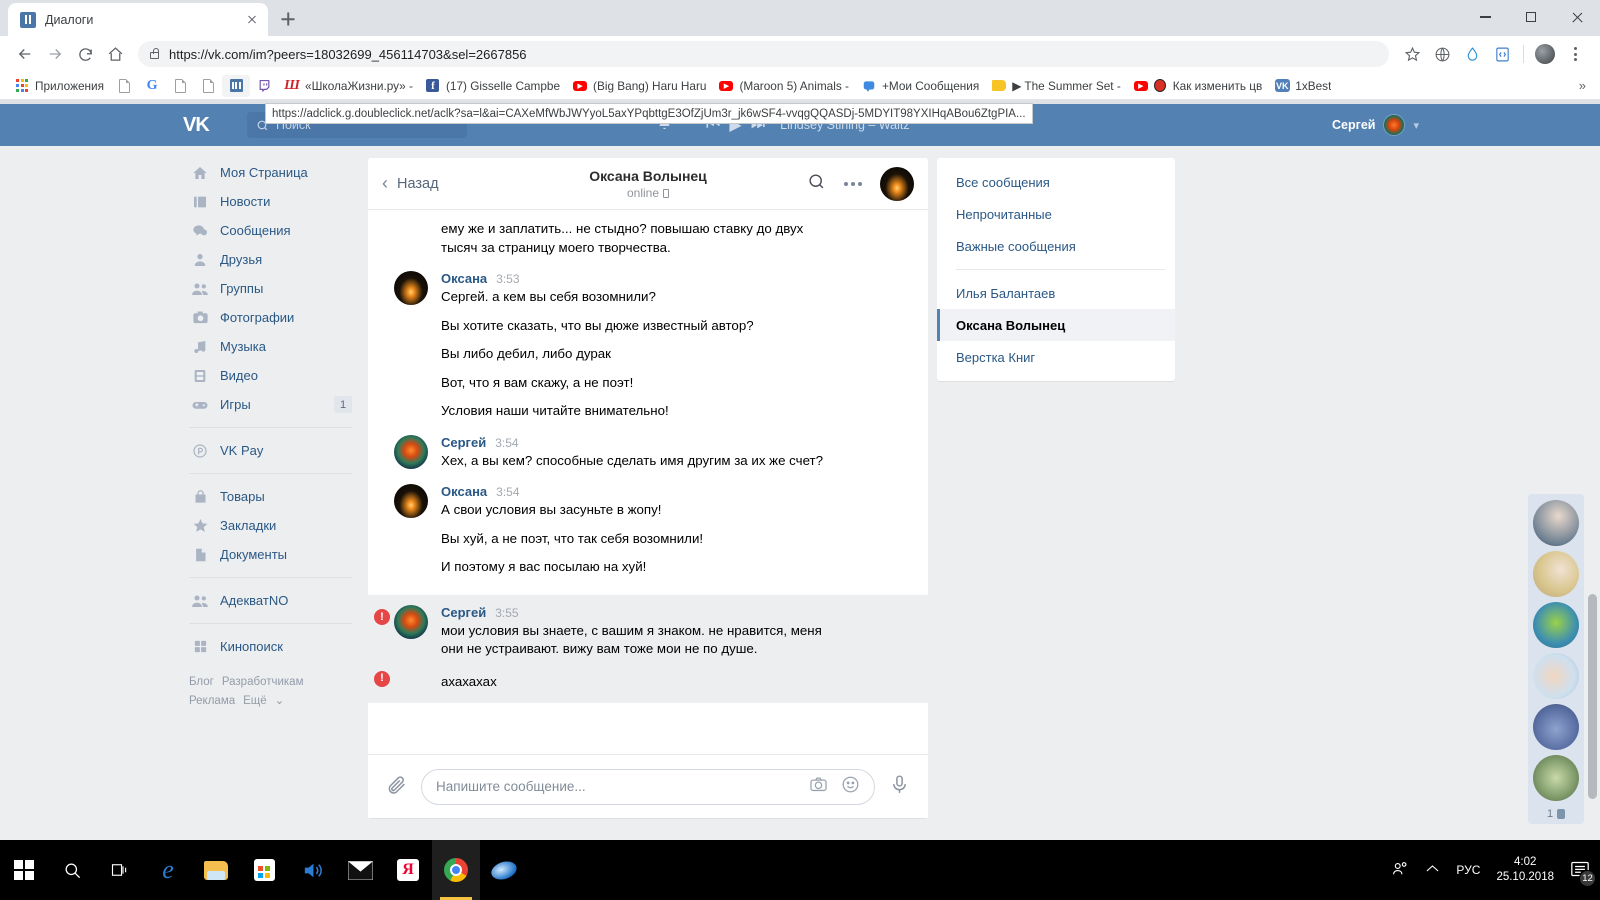  Describe the element at coordinates (288, 19) in the screenshot. I see `new-tab-button` at that location.